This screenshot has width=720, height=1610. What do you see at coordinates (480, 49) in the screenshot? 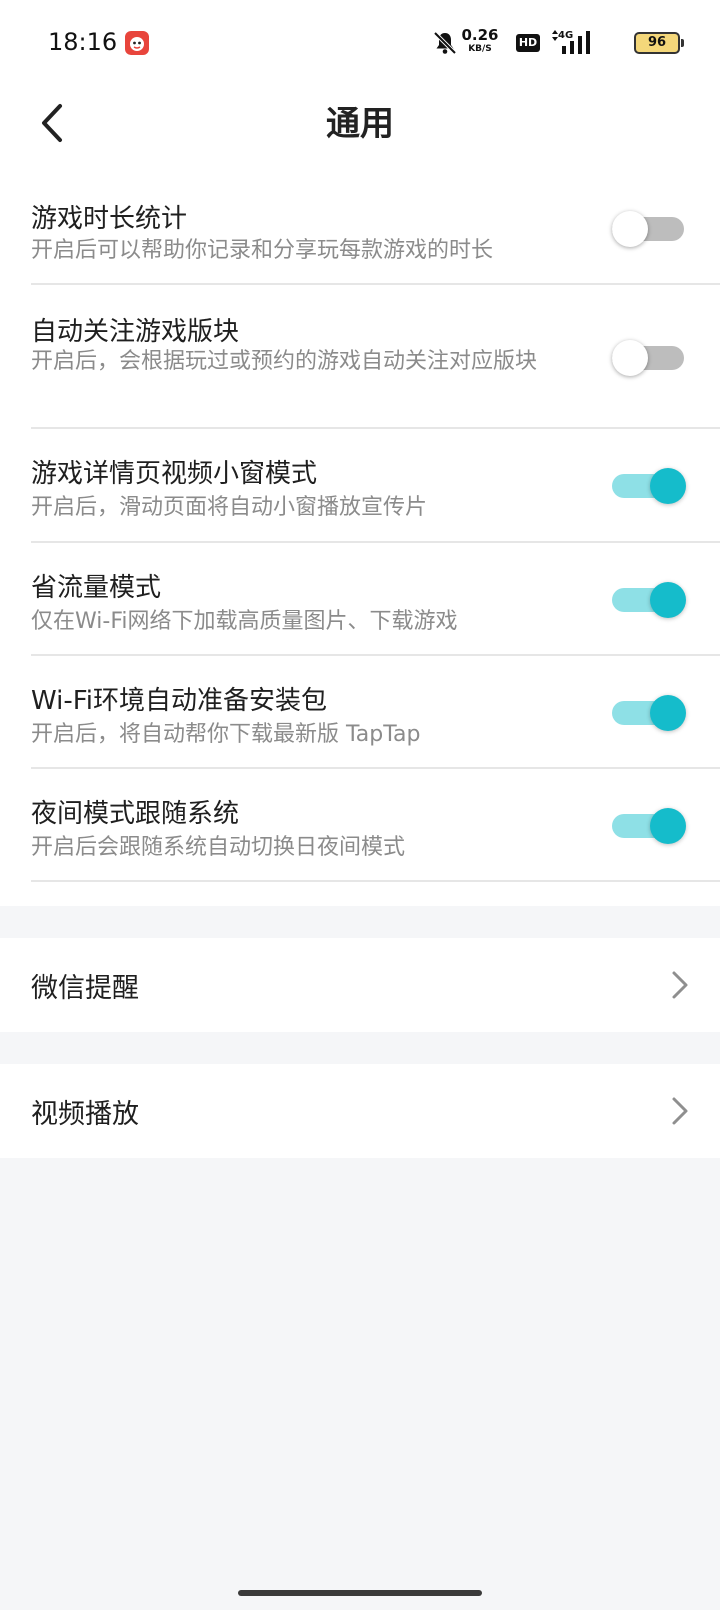
I see `network-speed-unit: KB/S` at bounding box center [480, 49].